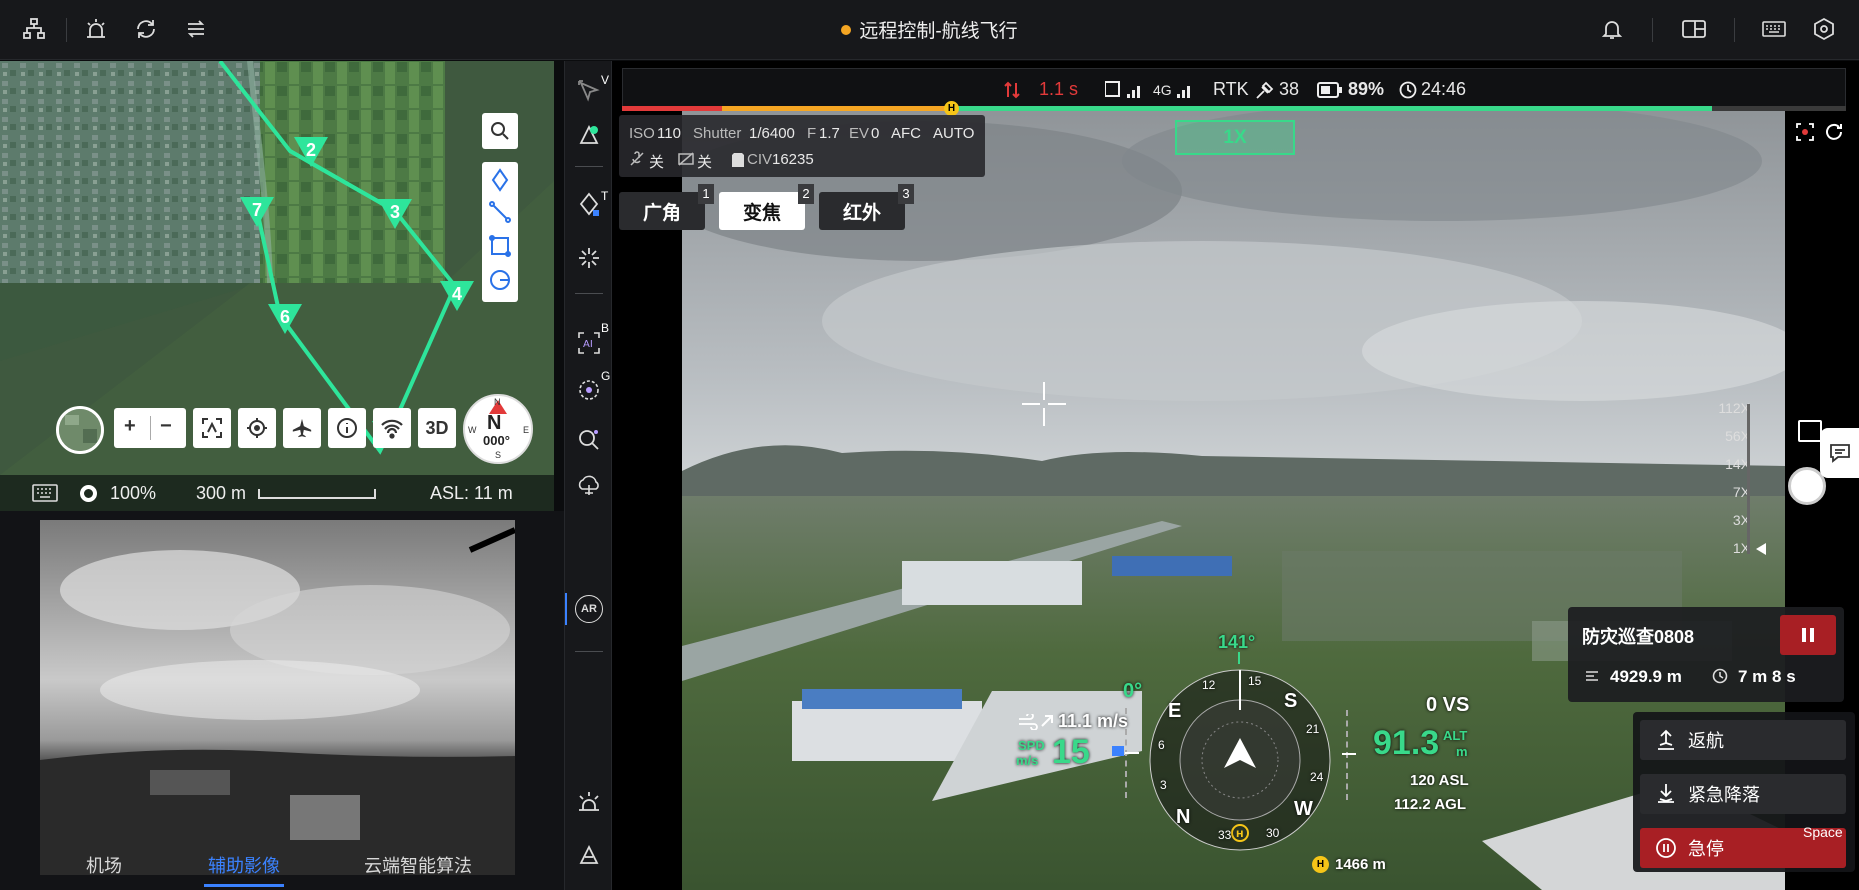 Image resolution: width=1859 pixels, height=890 pixels. Describe the element at coordinates (302, 428) in the screenshot. I see `aircraft-center-button` at that location.